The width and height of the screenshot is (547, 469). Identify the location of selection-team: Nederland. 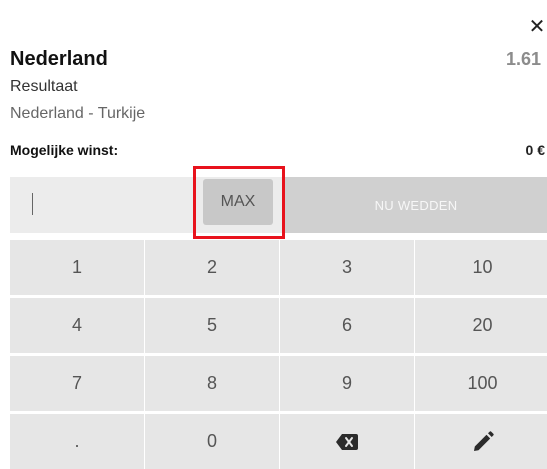
(59, 59).